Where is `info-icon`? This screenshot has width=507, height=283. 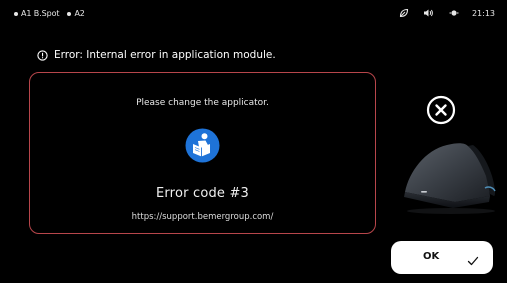
info-icon is located at coordinates (42, 55).